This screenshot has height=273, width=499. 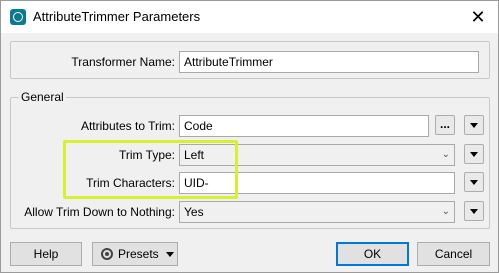 I want to click on trim-characters-menu-button, so click(x=474, y=182).